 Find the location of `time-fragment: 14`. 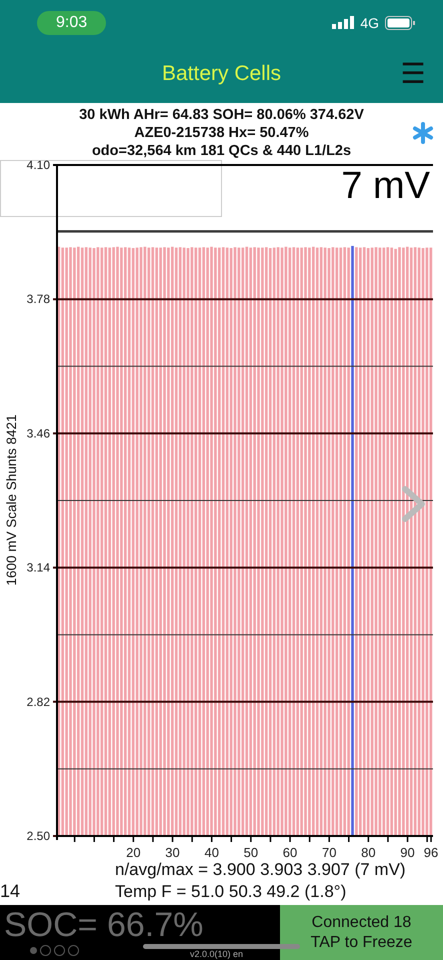

time-fragment: 14 is located at coordinates (11, 891).